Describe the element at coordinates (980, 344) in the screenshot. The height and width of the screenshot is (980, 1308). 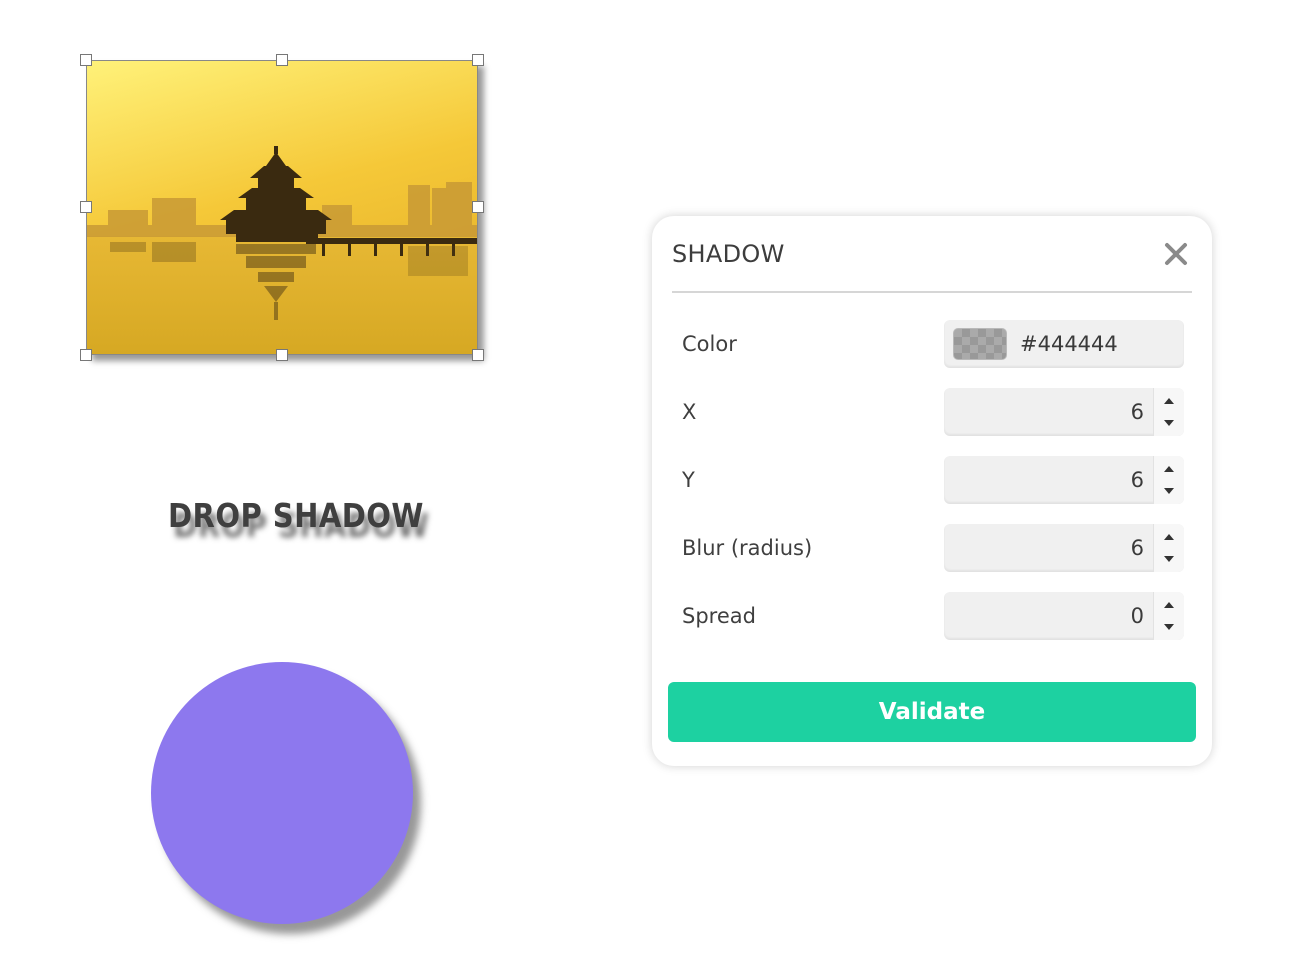
I see `color-swatch` at that location.